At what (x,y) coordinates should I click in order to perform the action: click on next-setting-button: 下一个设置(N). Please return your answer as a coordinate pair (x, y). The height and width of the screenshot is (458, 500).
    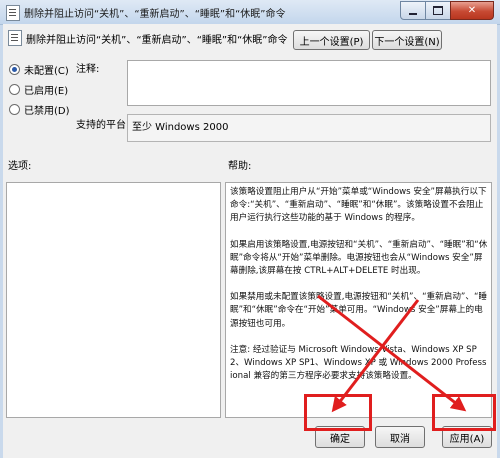
    Looking at the image, I should click on (407, 40).